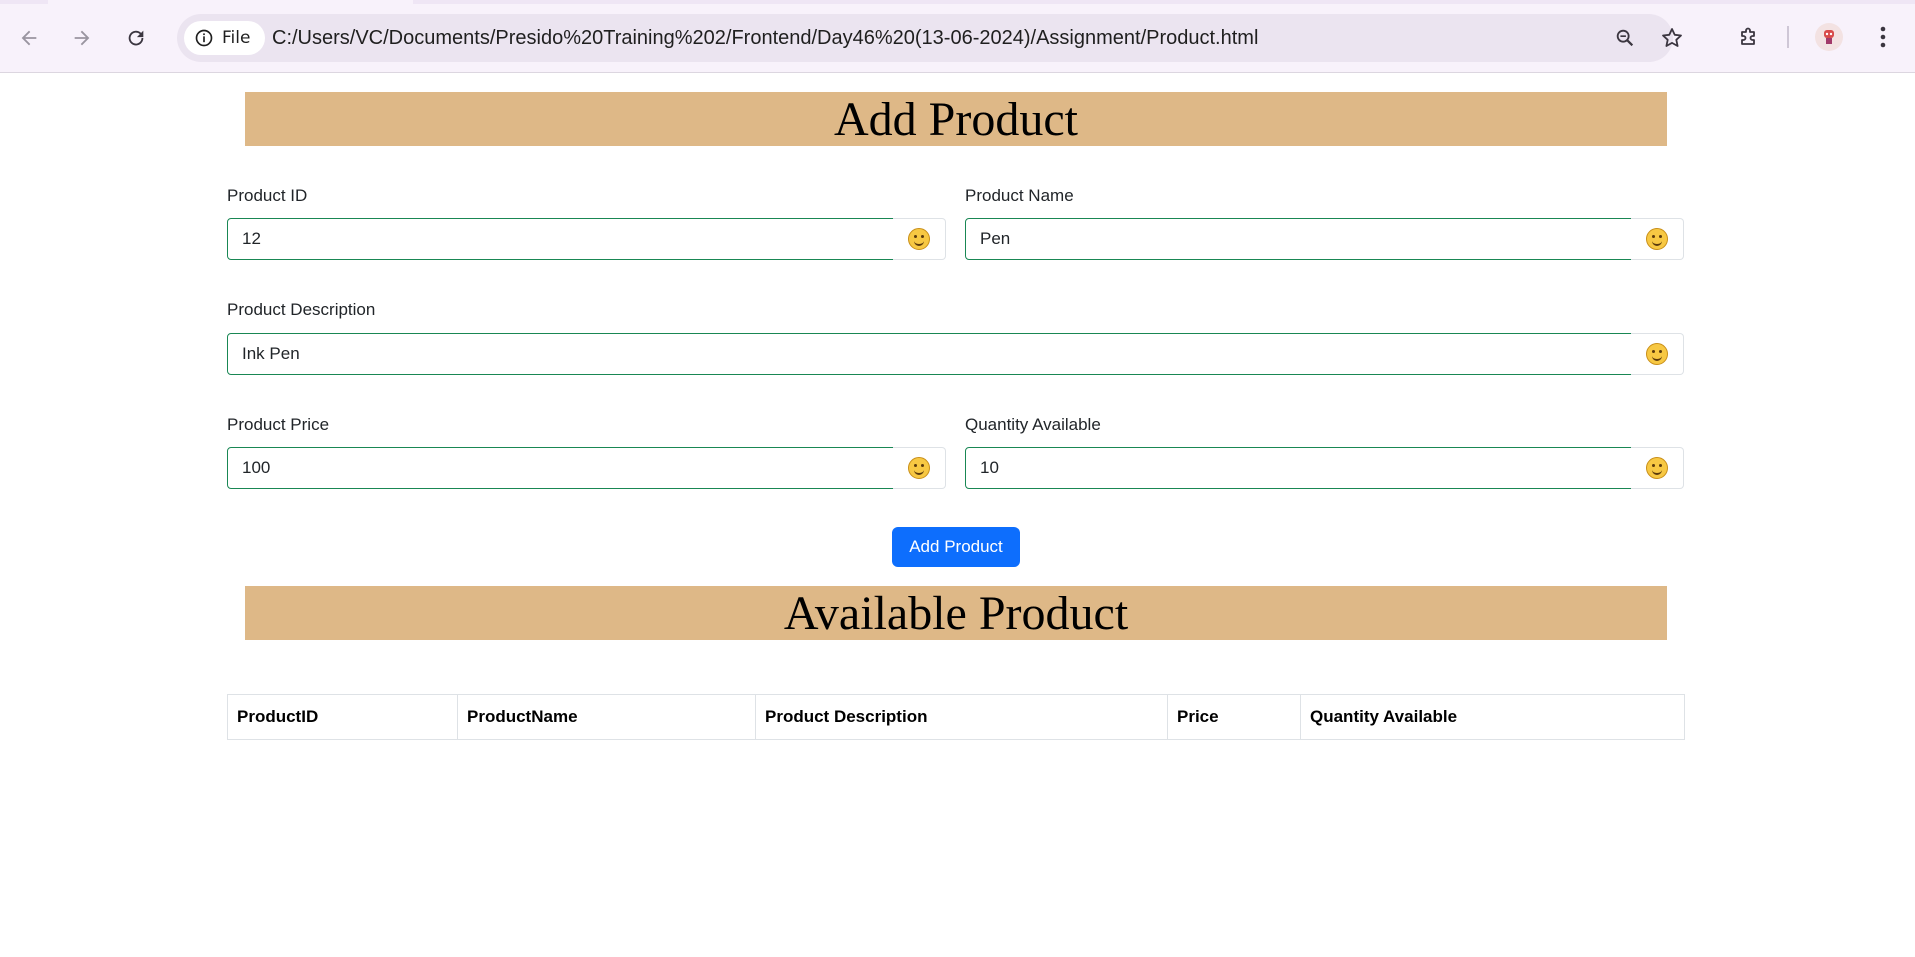  I want to click on product-id-status, so click(919, 239).